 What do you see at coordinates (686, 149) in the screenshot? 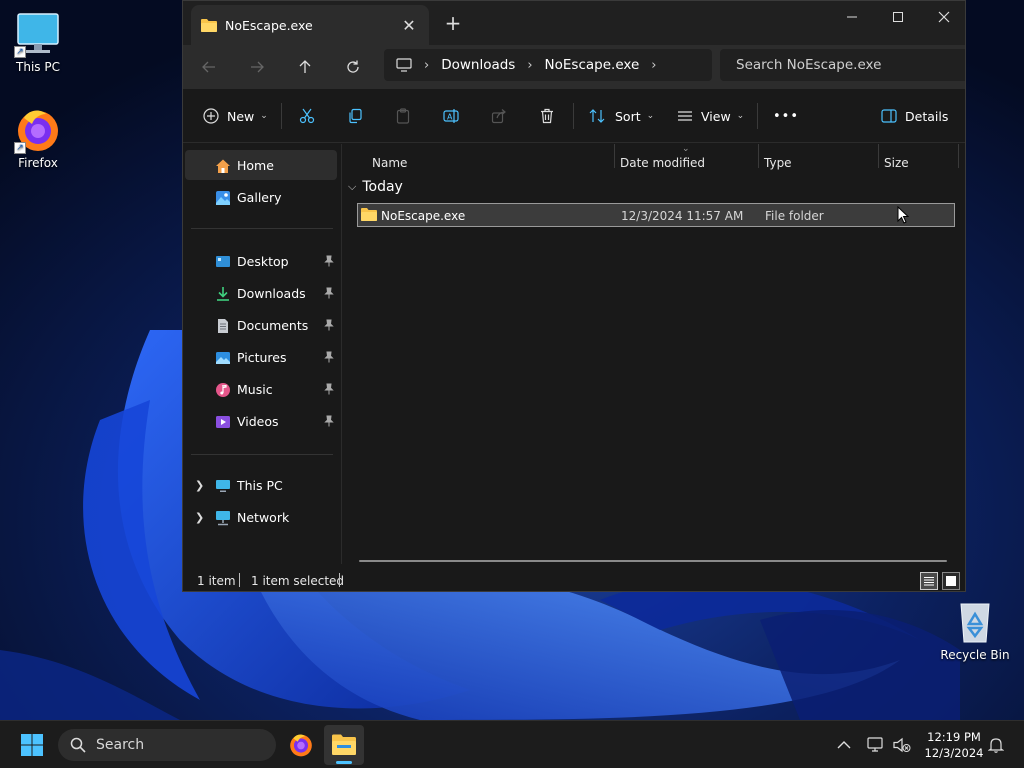
I see `sort-chevron-icon: ⌄` at bounding box center [686, 149].